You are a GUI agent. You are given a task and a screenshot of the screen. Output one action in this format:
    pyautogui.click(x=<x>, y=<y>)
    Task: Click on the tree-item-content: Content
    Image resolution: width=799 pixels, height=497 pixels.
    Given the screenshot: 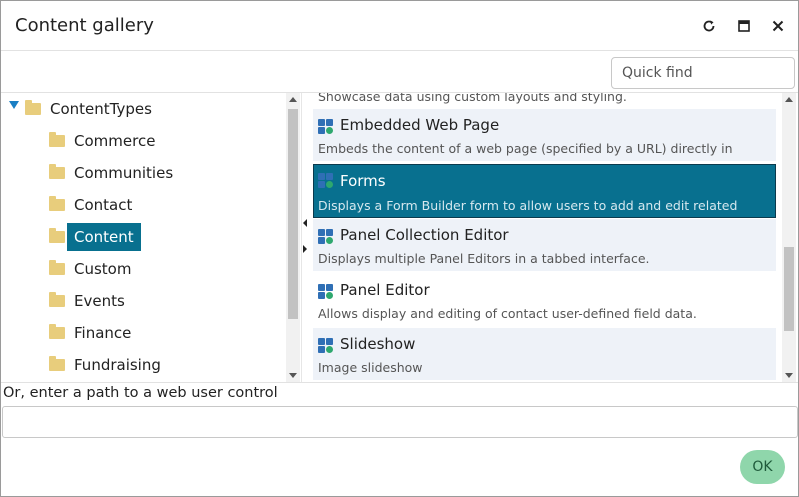 What is the action you would take?
    pyautogui.click(x=95, y=237)
    